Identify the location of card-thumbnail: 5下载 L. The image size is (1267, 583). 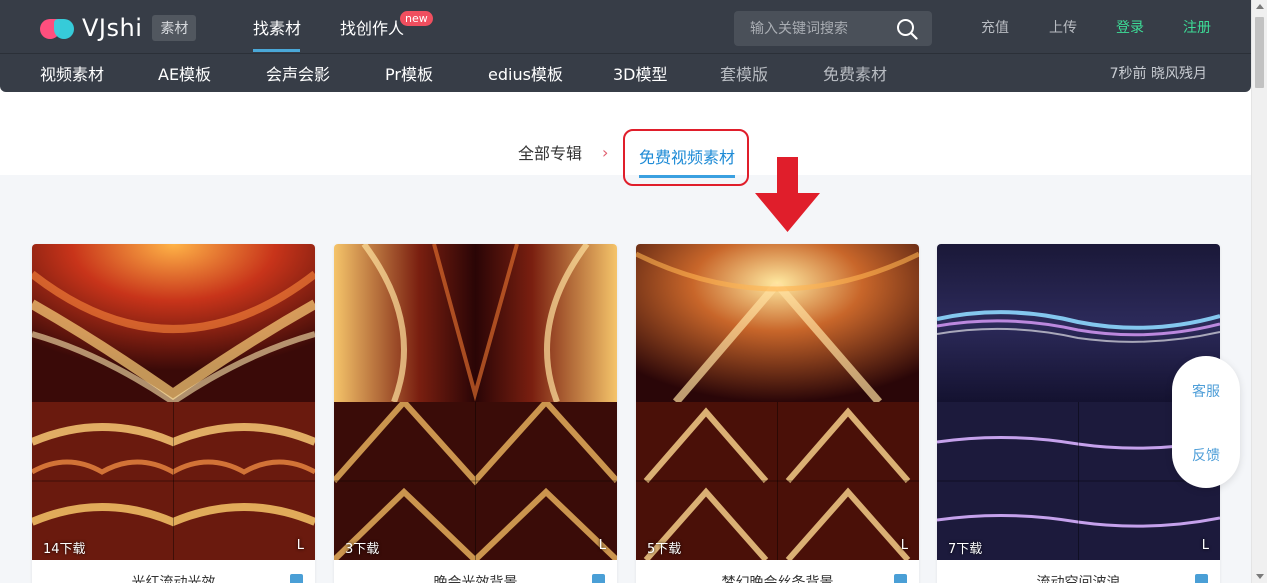
(777, 402).